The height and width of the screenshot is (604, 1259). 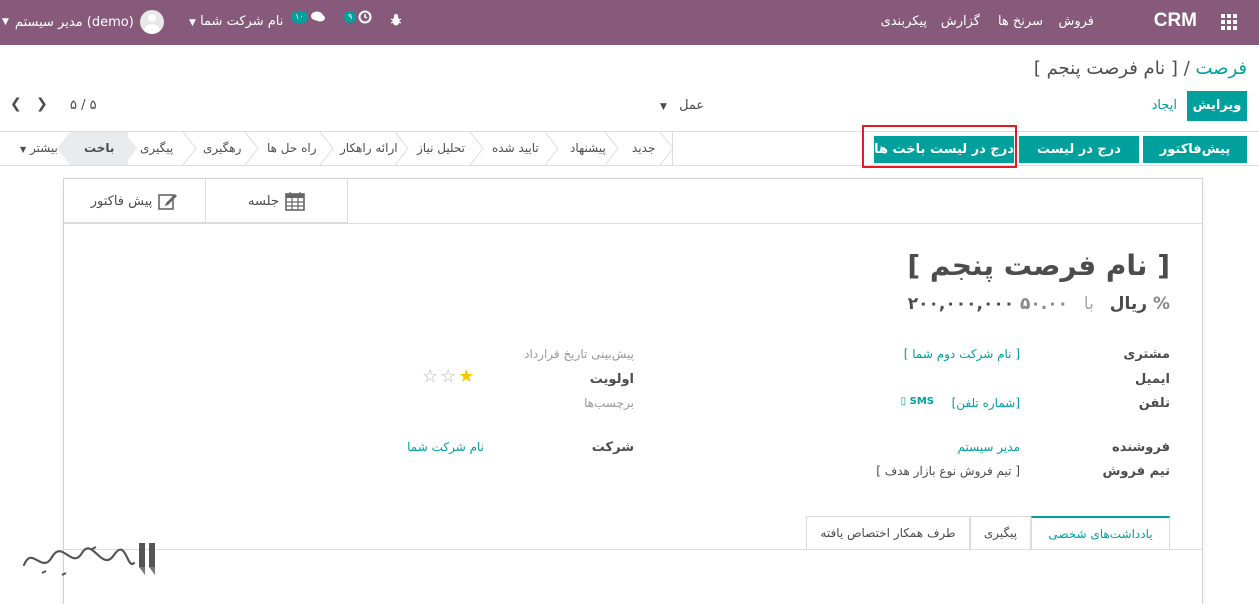 What do you see at coordinates (317, 16) in the screenshot?
I see `chat-icon` at bounding box center [317, 16].